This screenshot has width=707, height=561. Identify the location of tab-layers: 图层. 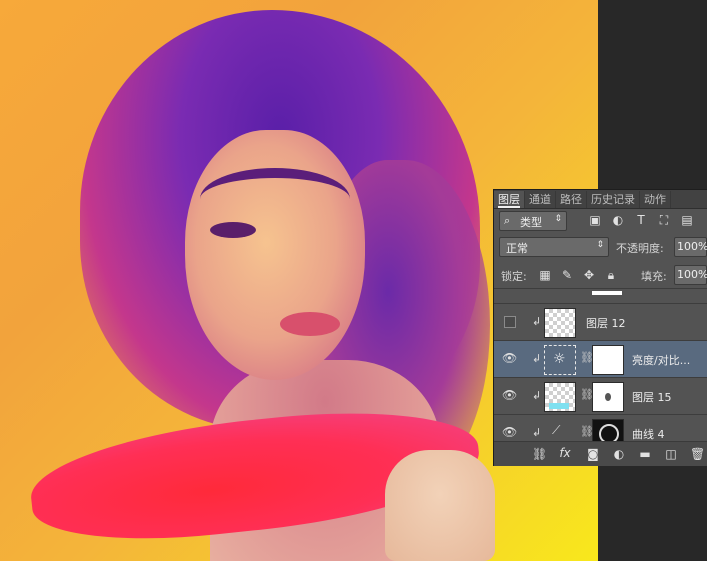
(509, 199).